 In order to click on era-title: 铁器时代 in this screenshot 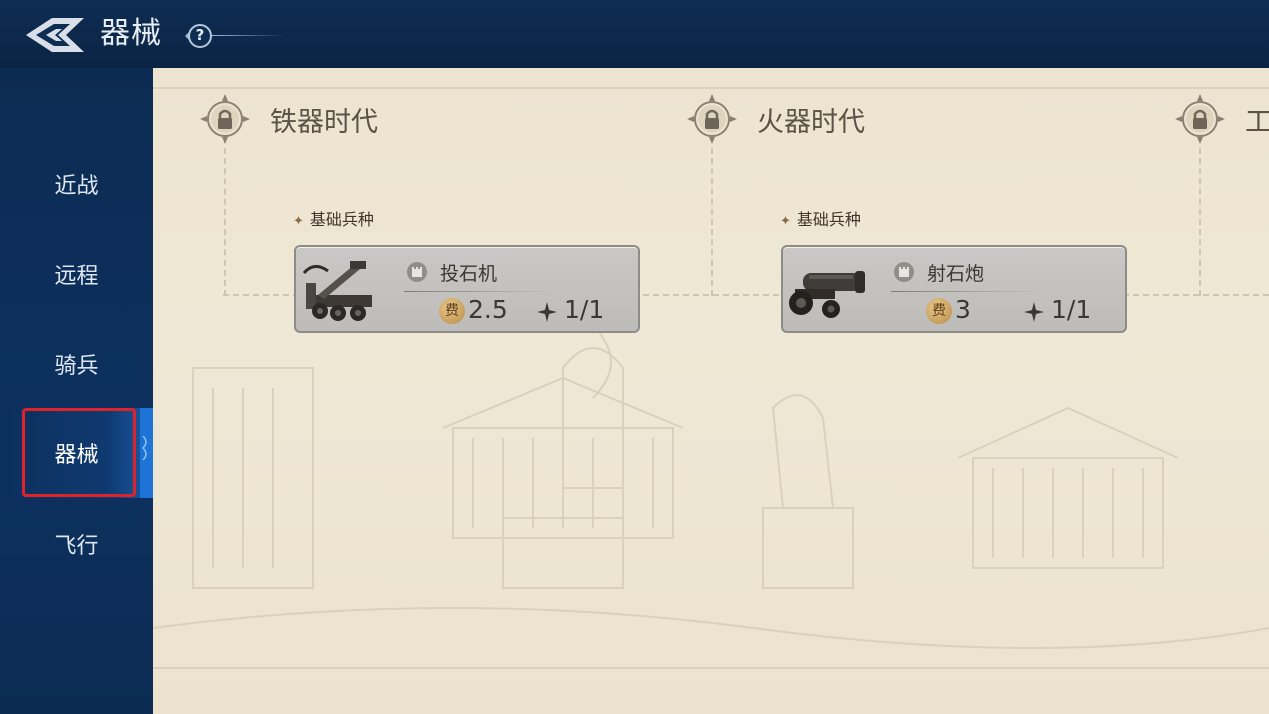, I will do `click(324, 122)`.